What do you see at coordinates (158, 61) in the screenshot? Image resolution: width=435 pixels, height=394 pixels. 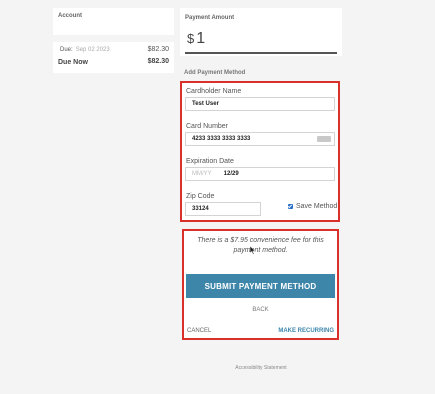 I see `due-now-amount: $82.30` at bounding box center [158, 61].